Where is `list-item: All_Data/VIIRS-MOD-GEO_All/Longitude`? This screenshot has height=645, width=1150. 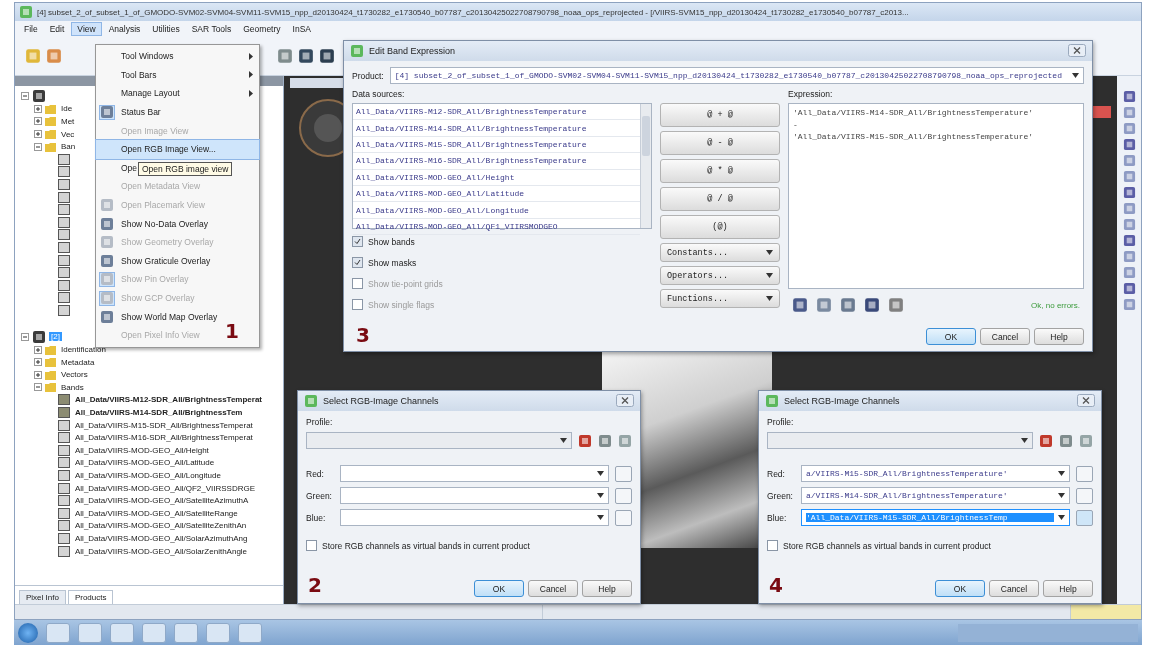 list-item: All_Data/VIIRS-MOD-GEO_All/Longitude is located at coordinates (496, 210).